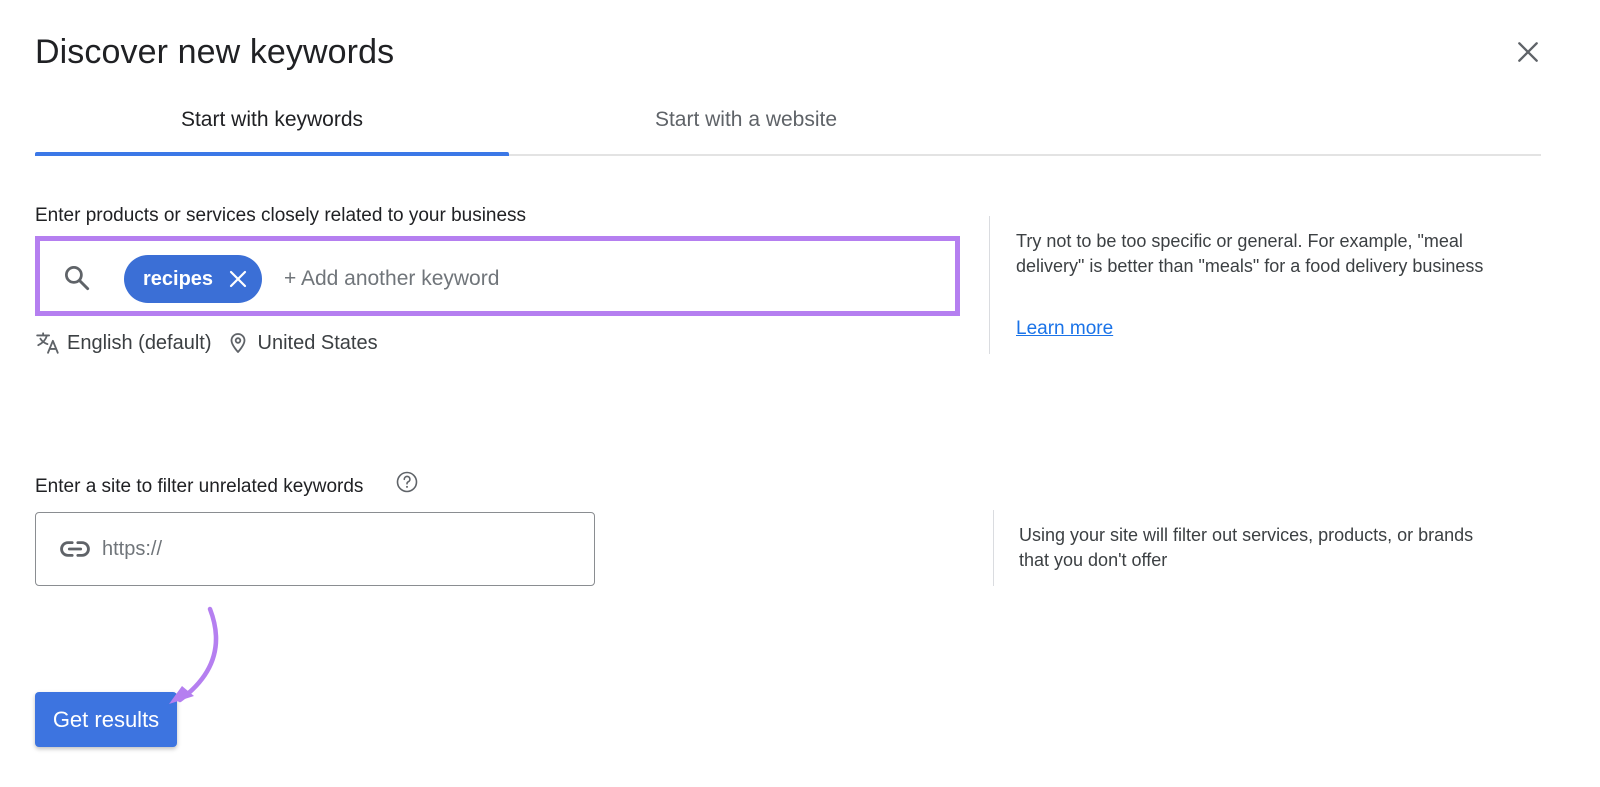 This screenshot has height=787, width=1600. I want to click on tab-label: Start with keywords, so click(272, 119).